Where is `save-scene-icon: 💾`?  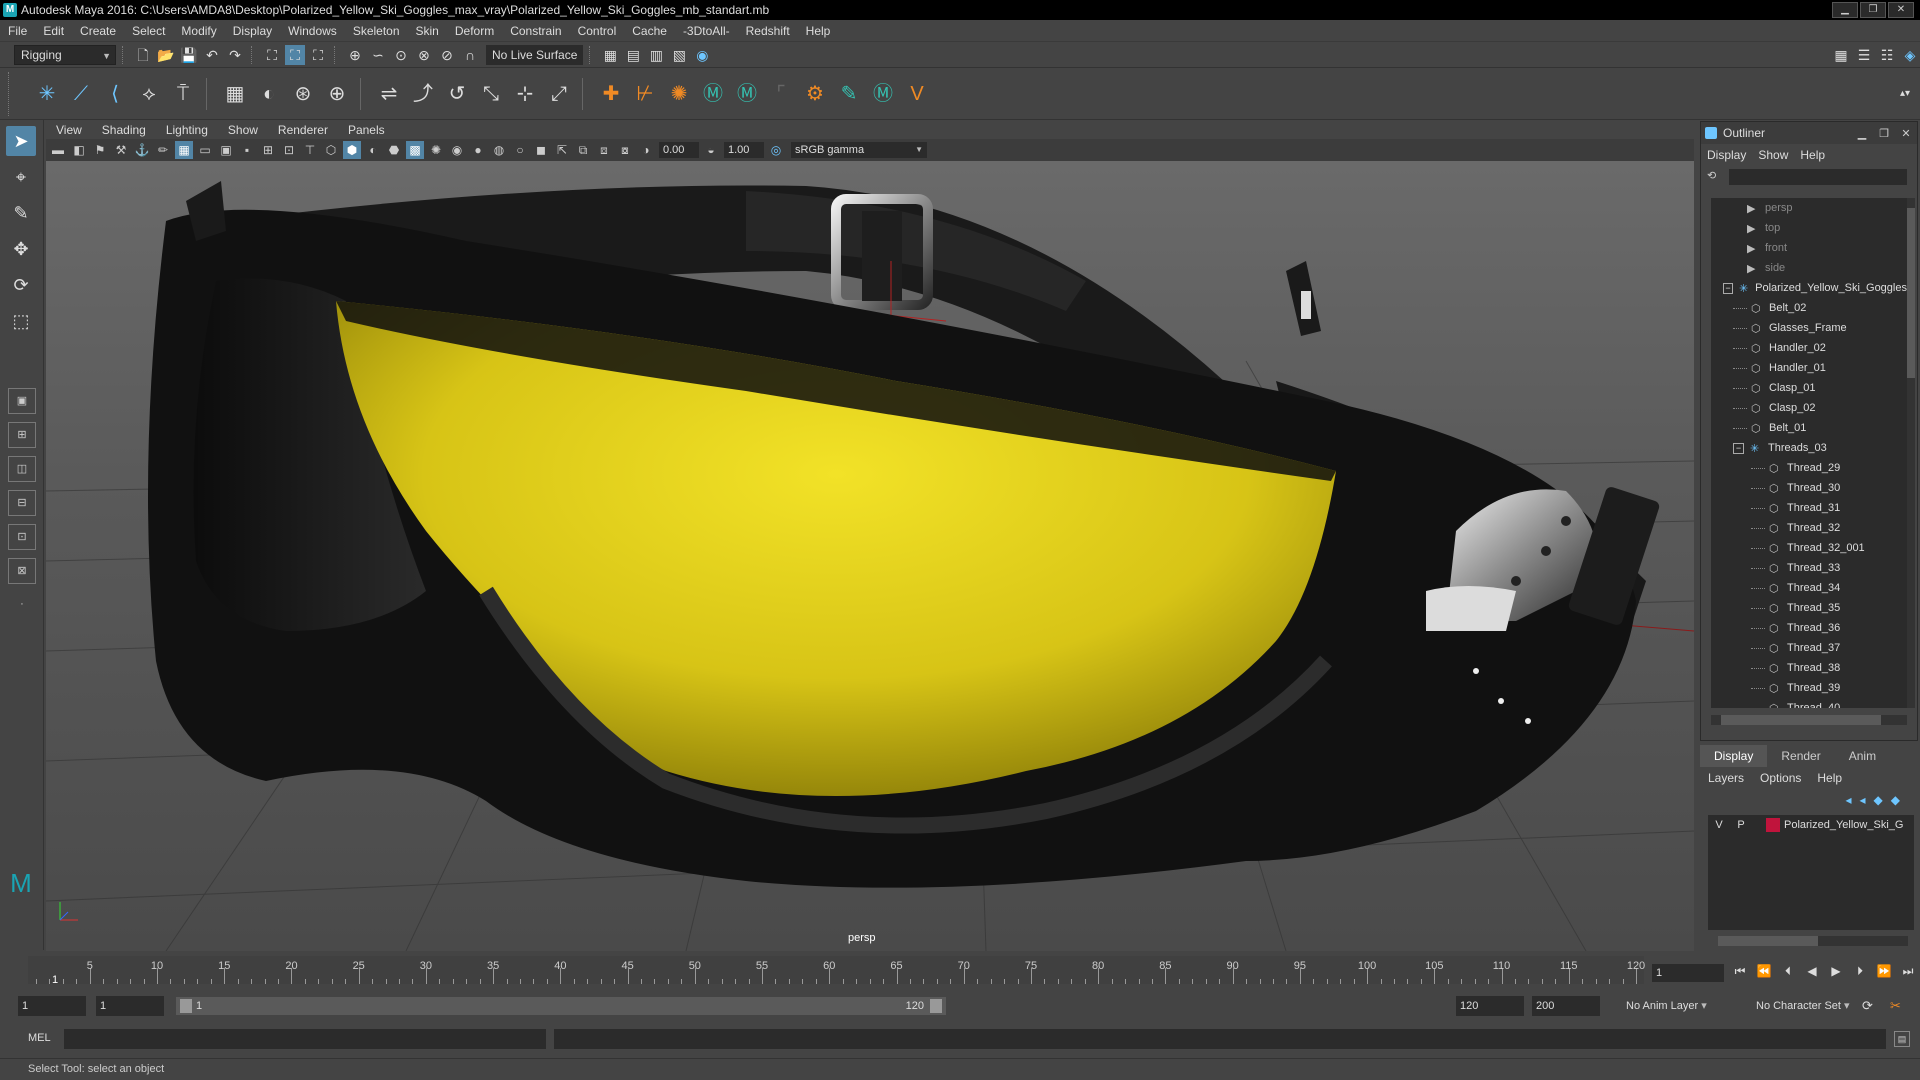
save-scene-icon: 💾 is located at coordinates (189, 55).